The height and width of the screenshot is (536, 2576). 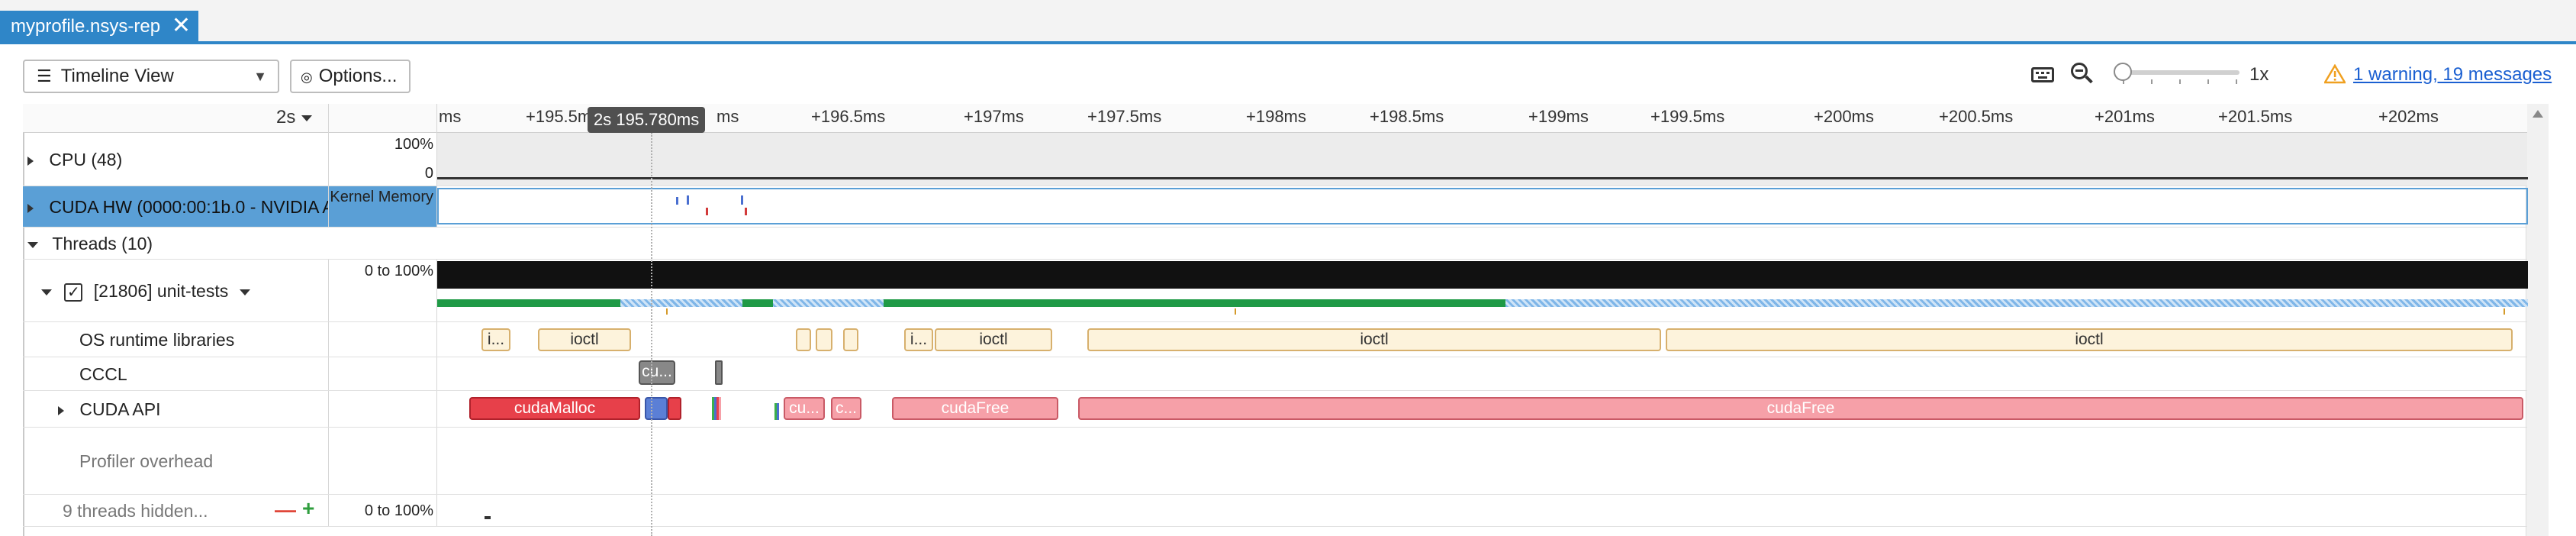 What do you see at coordinates (294, 117) in the screenshot?
I see `ruler-ratio-selector: 2s` at bounding box center [294, 117].